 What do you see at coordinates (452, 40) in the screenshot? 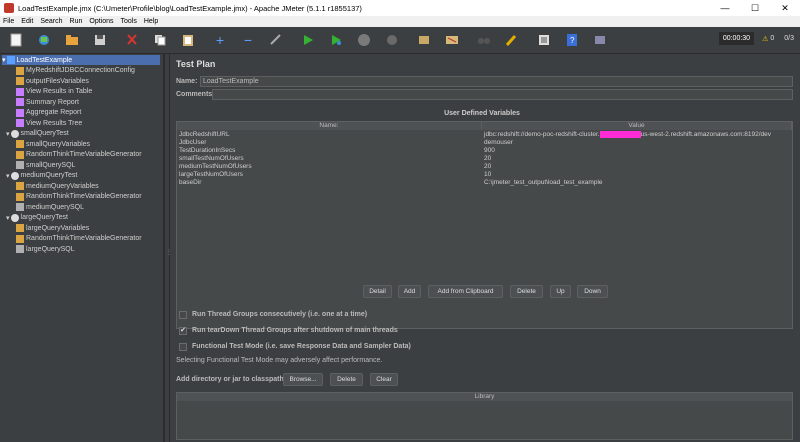
I see `clear-all-icon` at bounding box center [452, 40].